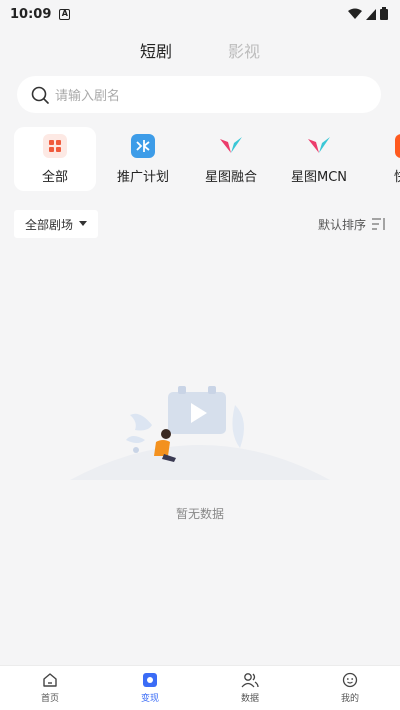  I want to click on category-xingtu: 星图融合, so click(231, 159).